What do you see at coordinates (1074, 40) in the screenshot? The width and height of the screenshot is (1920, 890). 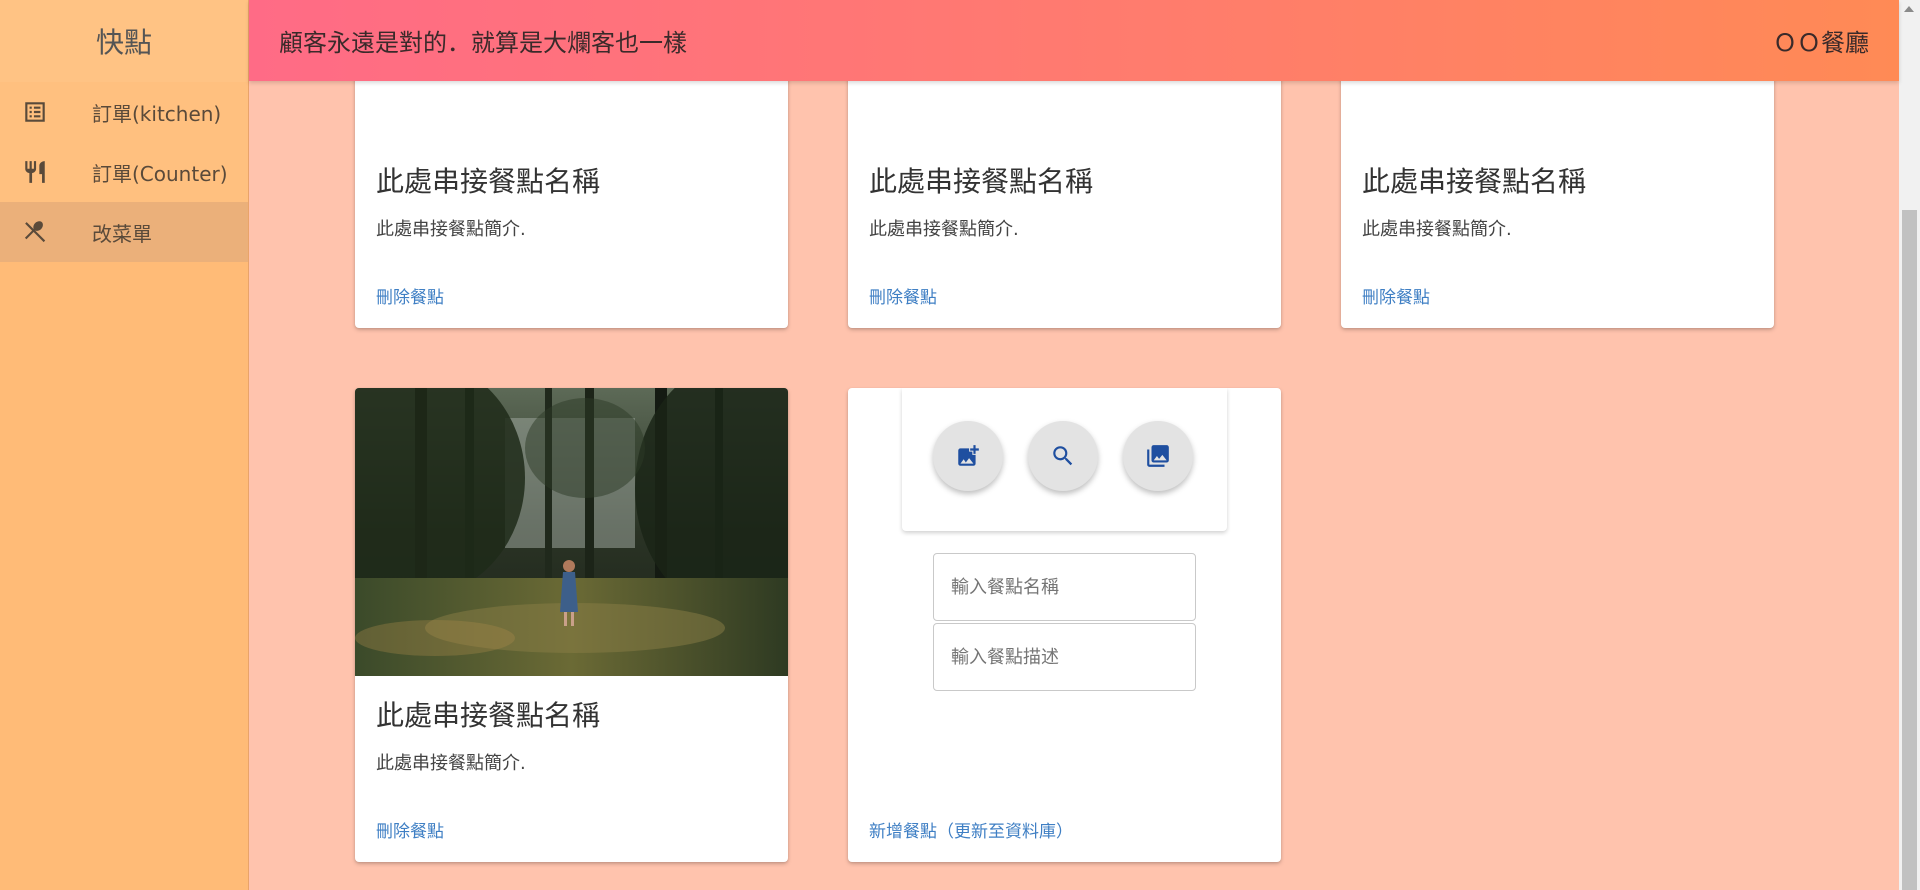 I see `header-bar: 顧客永遠是對的．就算是大爛客也一樣 ＯＯ餐廳` at bounding box center [1074, 40].